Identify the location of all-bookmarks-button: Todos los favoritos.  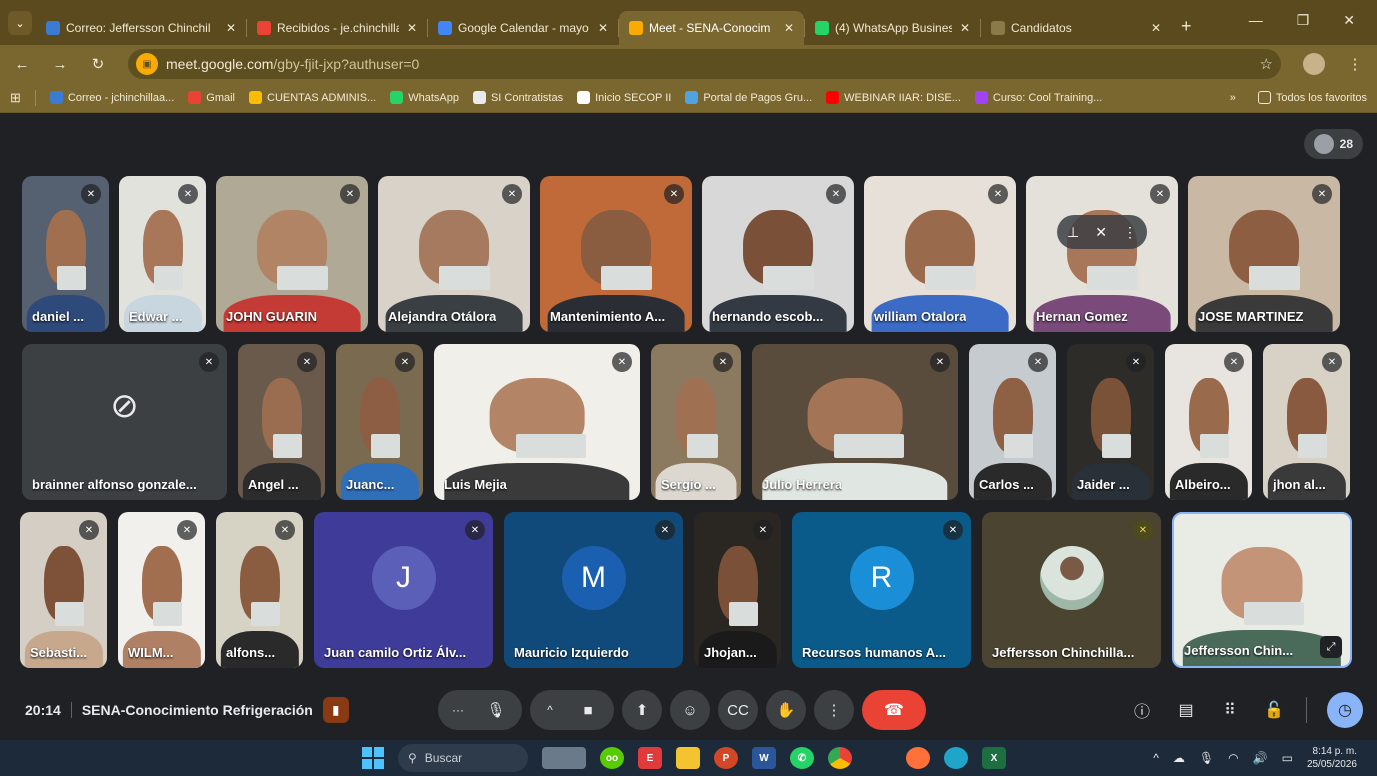
(1312, 97).